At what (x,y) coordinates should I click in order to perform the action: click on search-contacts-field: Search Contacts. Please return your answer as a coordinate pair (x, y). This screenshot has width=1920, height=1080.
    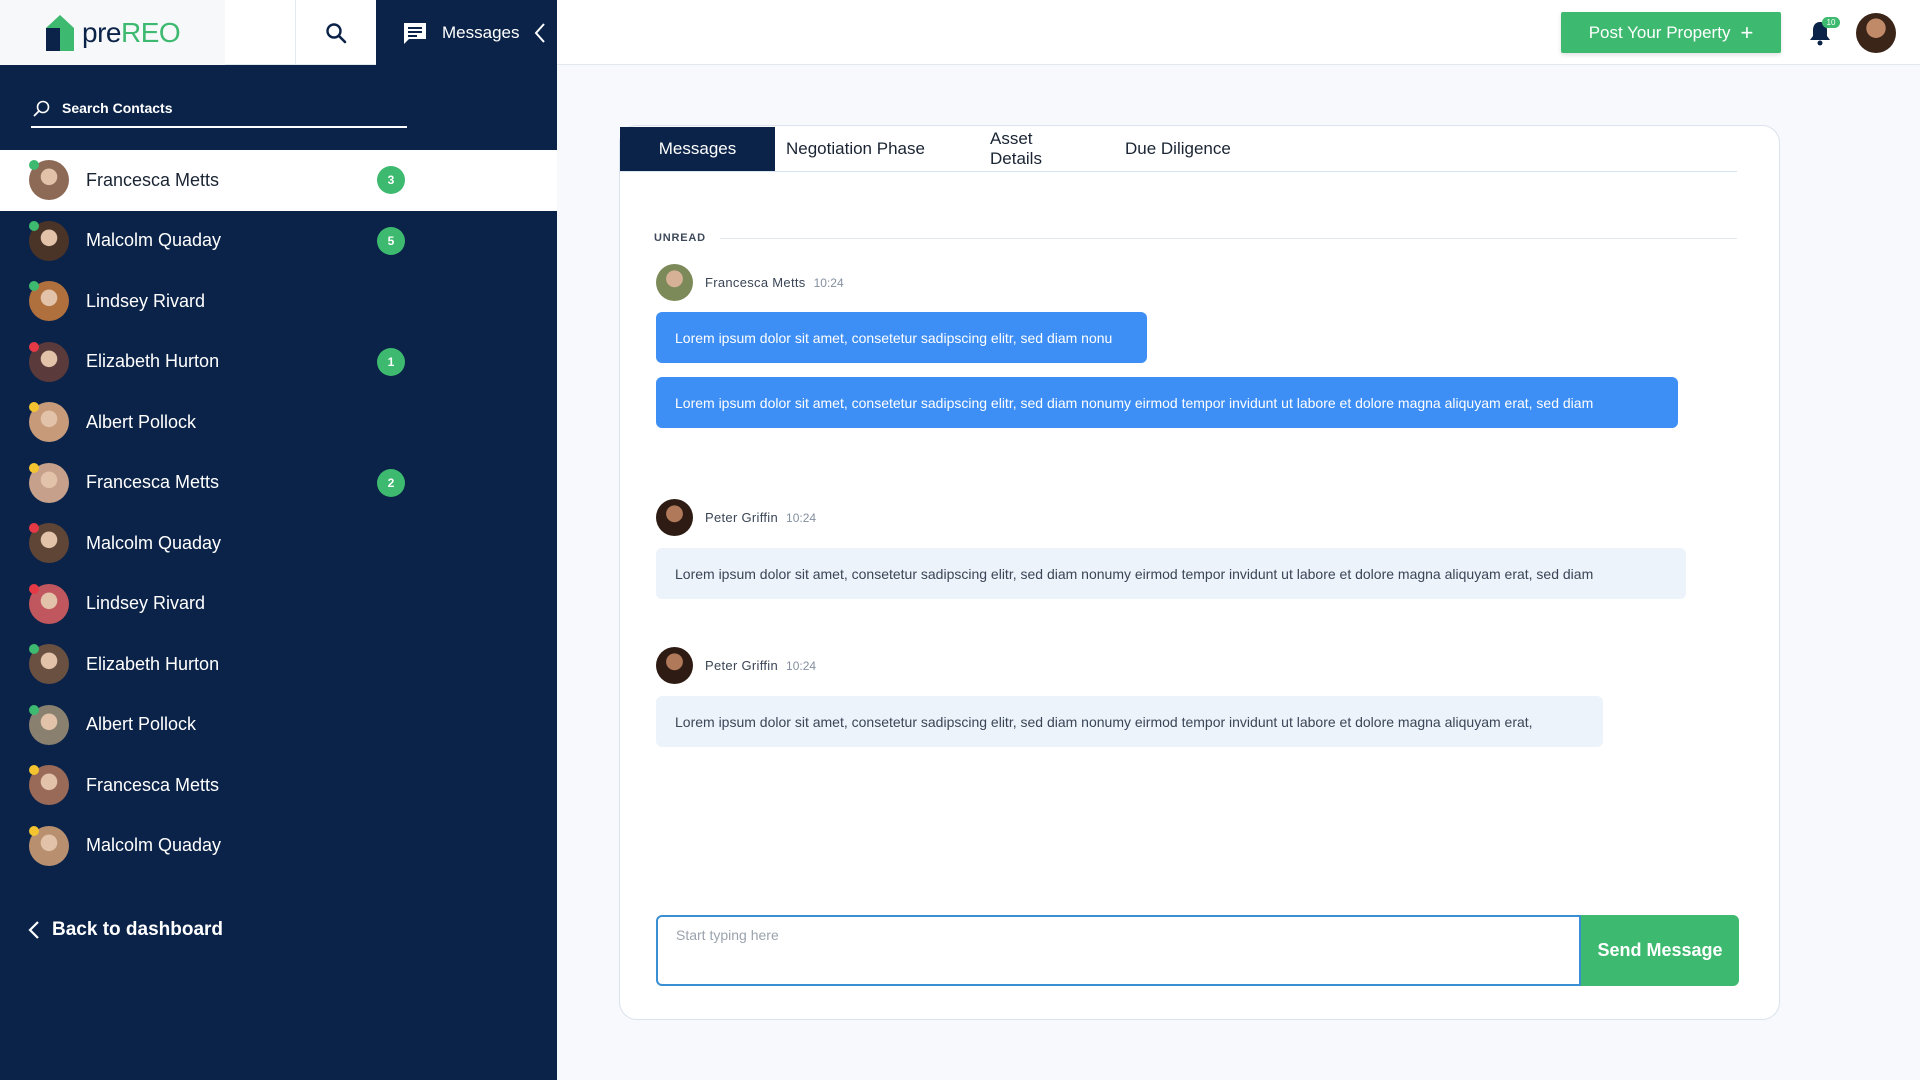
    Looking at the image, I should click on (219, 109).